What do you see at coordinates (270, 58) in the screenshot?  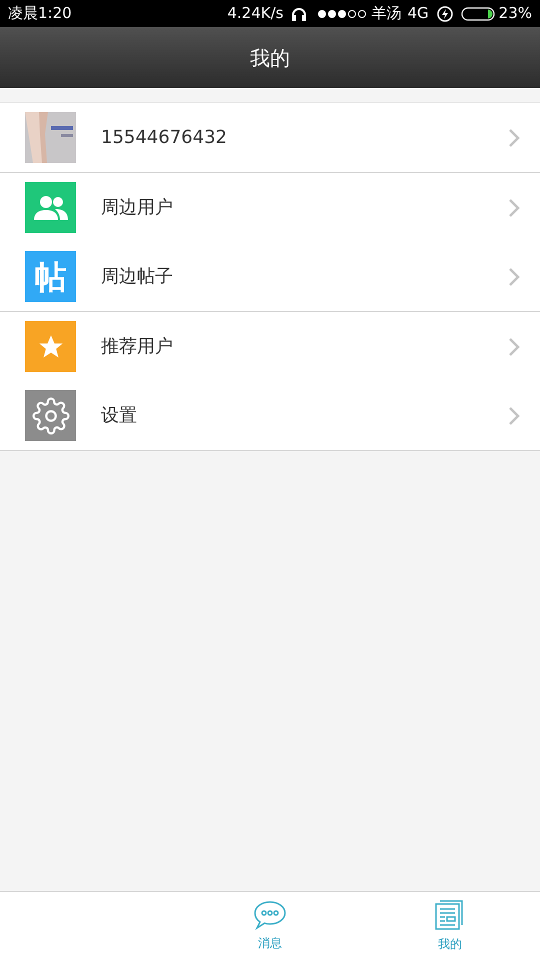 I see `page-title: 我的` at bounding box center [270, 58].